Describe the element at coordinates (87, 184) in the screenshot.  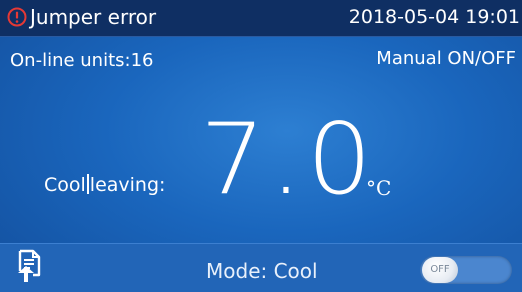
I see `text-cursor` at that location.